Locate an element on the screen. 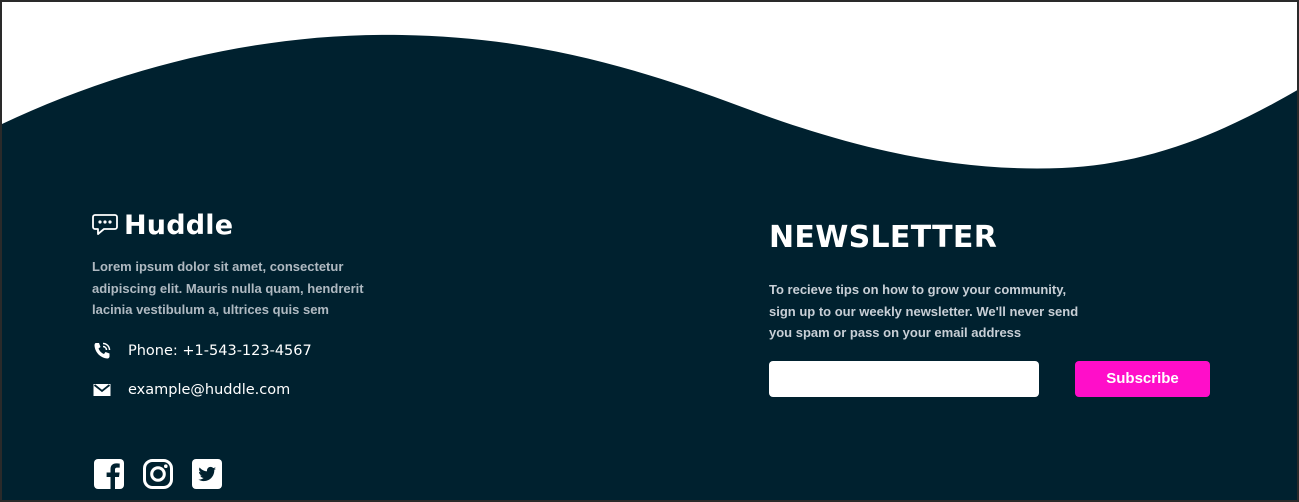 This screenshot has width=1299, height=502. newsletter-title: NEWSLETTER is located at coordinates (883, 237).